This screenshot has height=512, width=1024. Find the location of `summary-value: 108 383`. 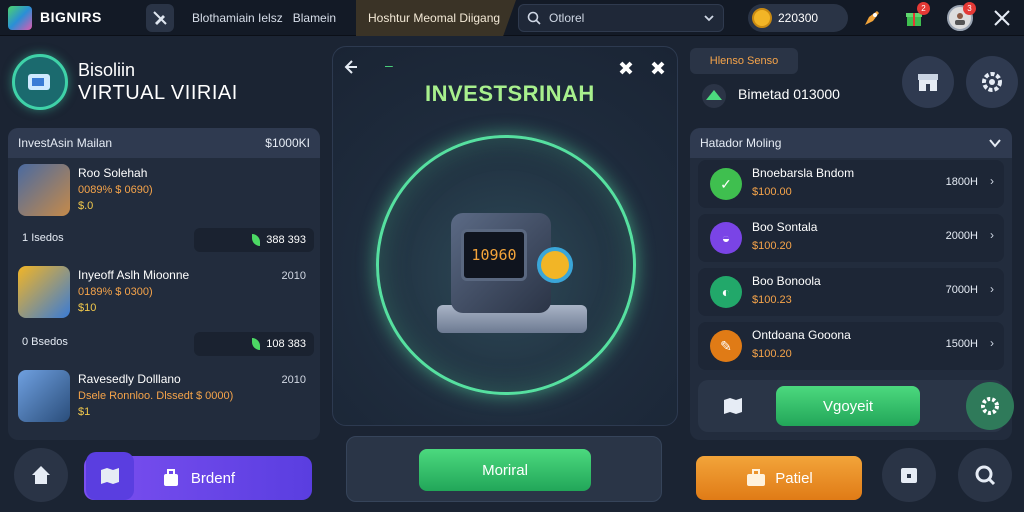

summary-value: 108 383 is located at coordinates (286, 344).